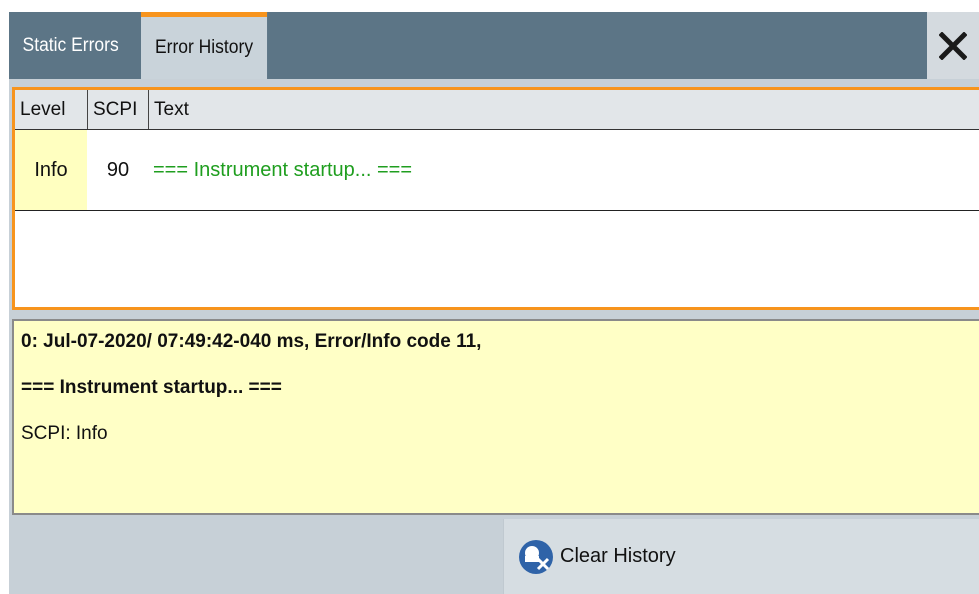  Describe the element at coordinates (283, 169) in the screenshot. I see `row-text-cell: === Instrument startup... ===` at that location.